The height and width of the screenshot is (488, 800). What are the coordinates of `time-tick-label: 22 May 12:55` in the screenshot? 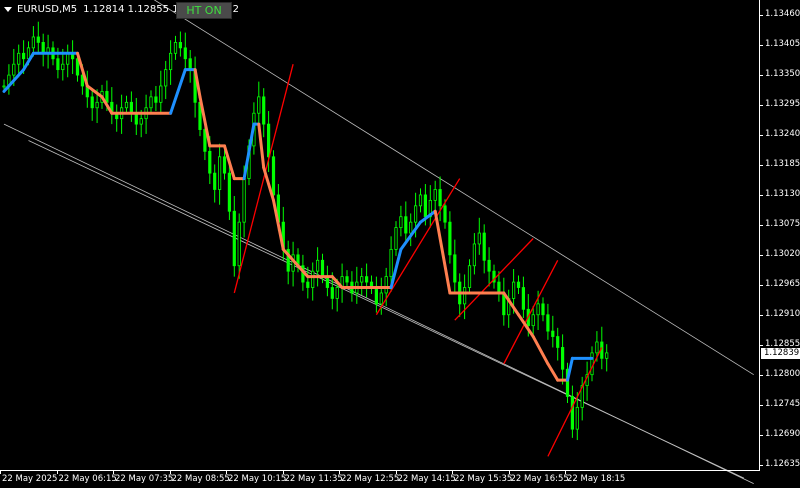 It's located at (370, 479).